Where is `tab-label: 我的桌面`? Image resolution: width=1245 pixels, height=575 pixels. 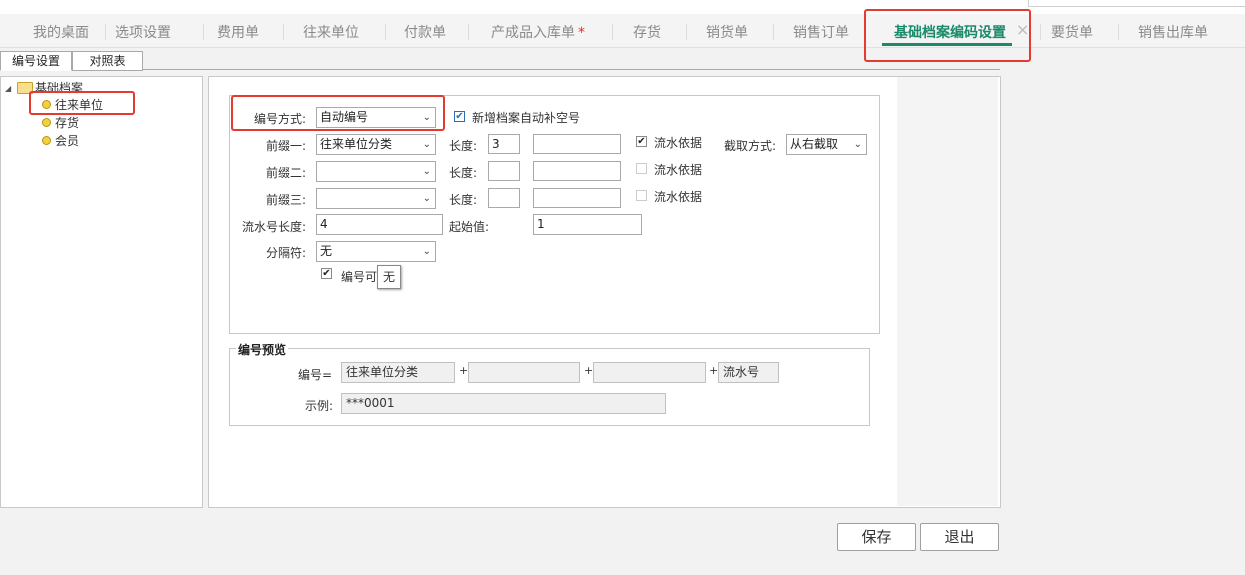
tab-label: 我的桌面 is located at coordinates (61, 33).